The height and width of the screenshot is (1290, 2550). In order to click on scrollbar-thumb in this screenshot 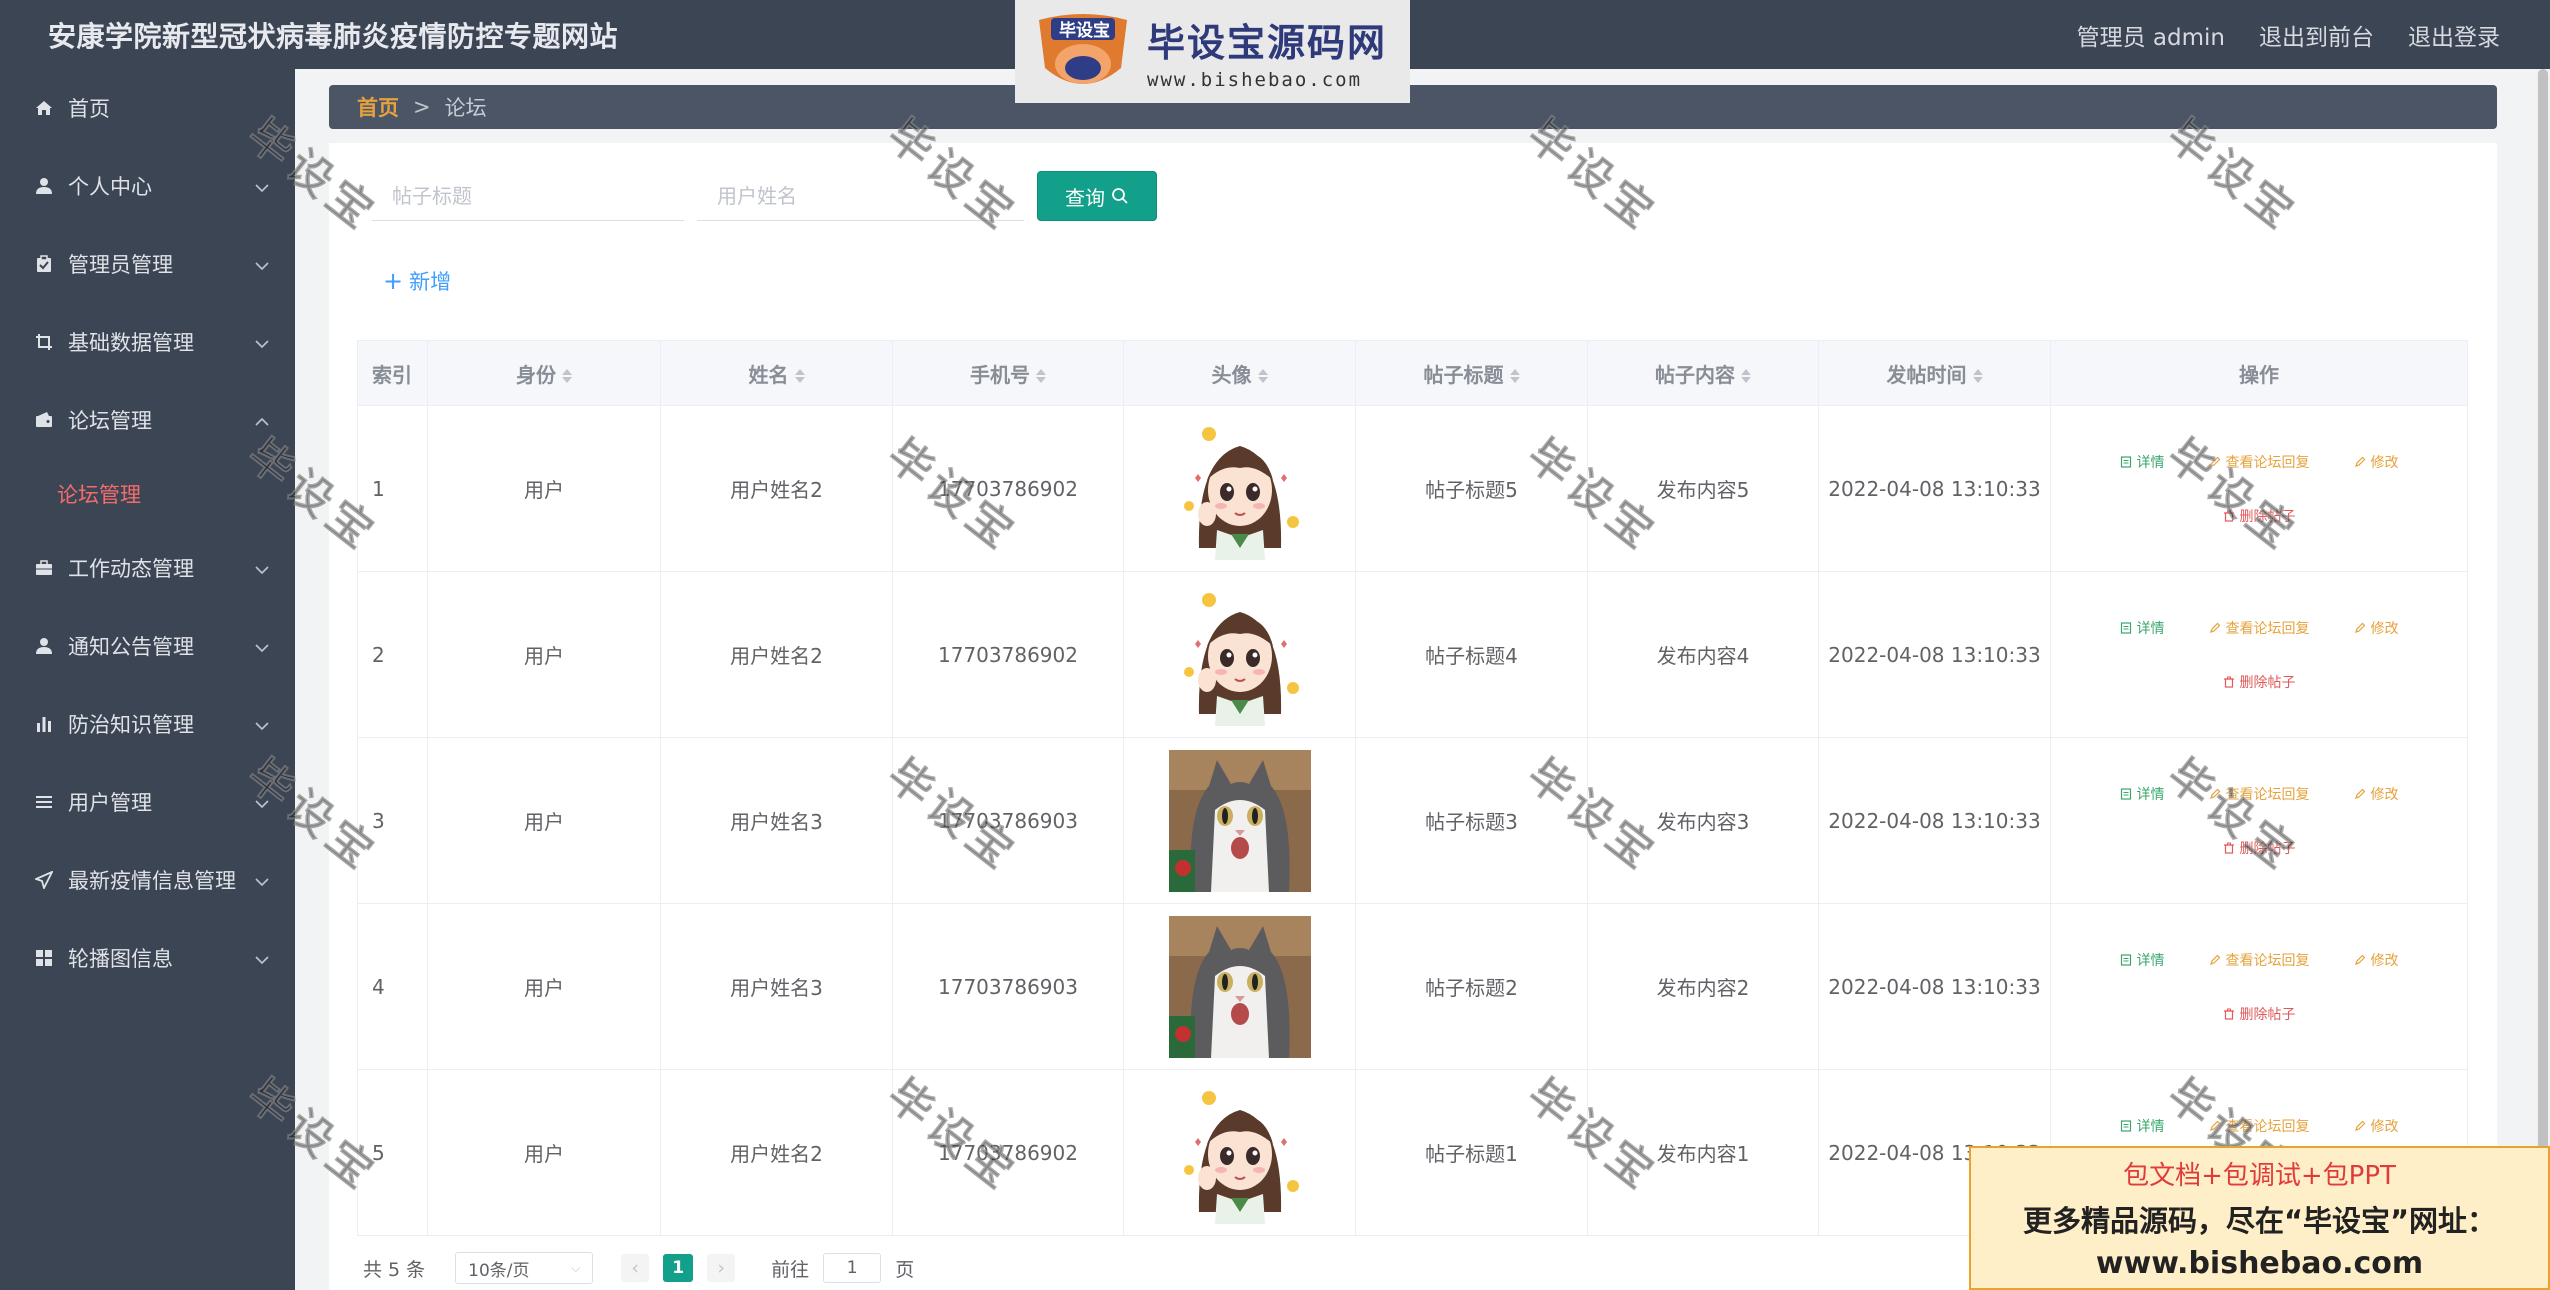, I will do `click(2543, 679)`.